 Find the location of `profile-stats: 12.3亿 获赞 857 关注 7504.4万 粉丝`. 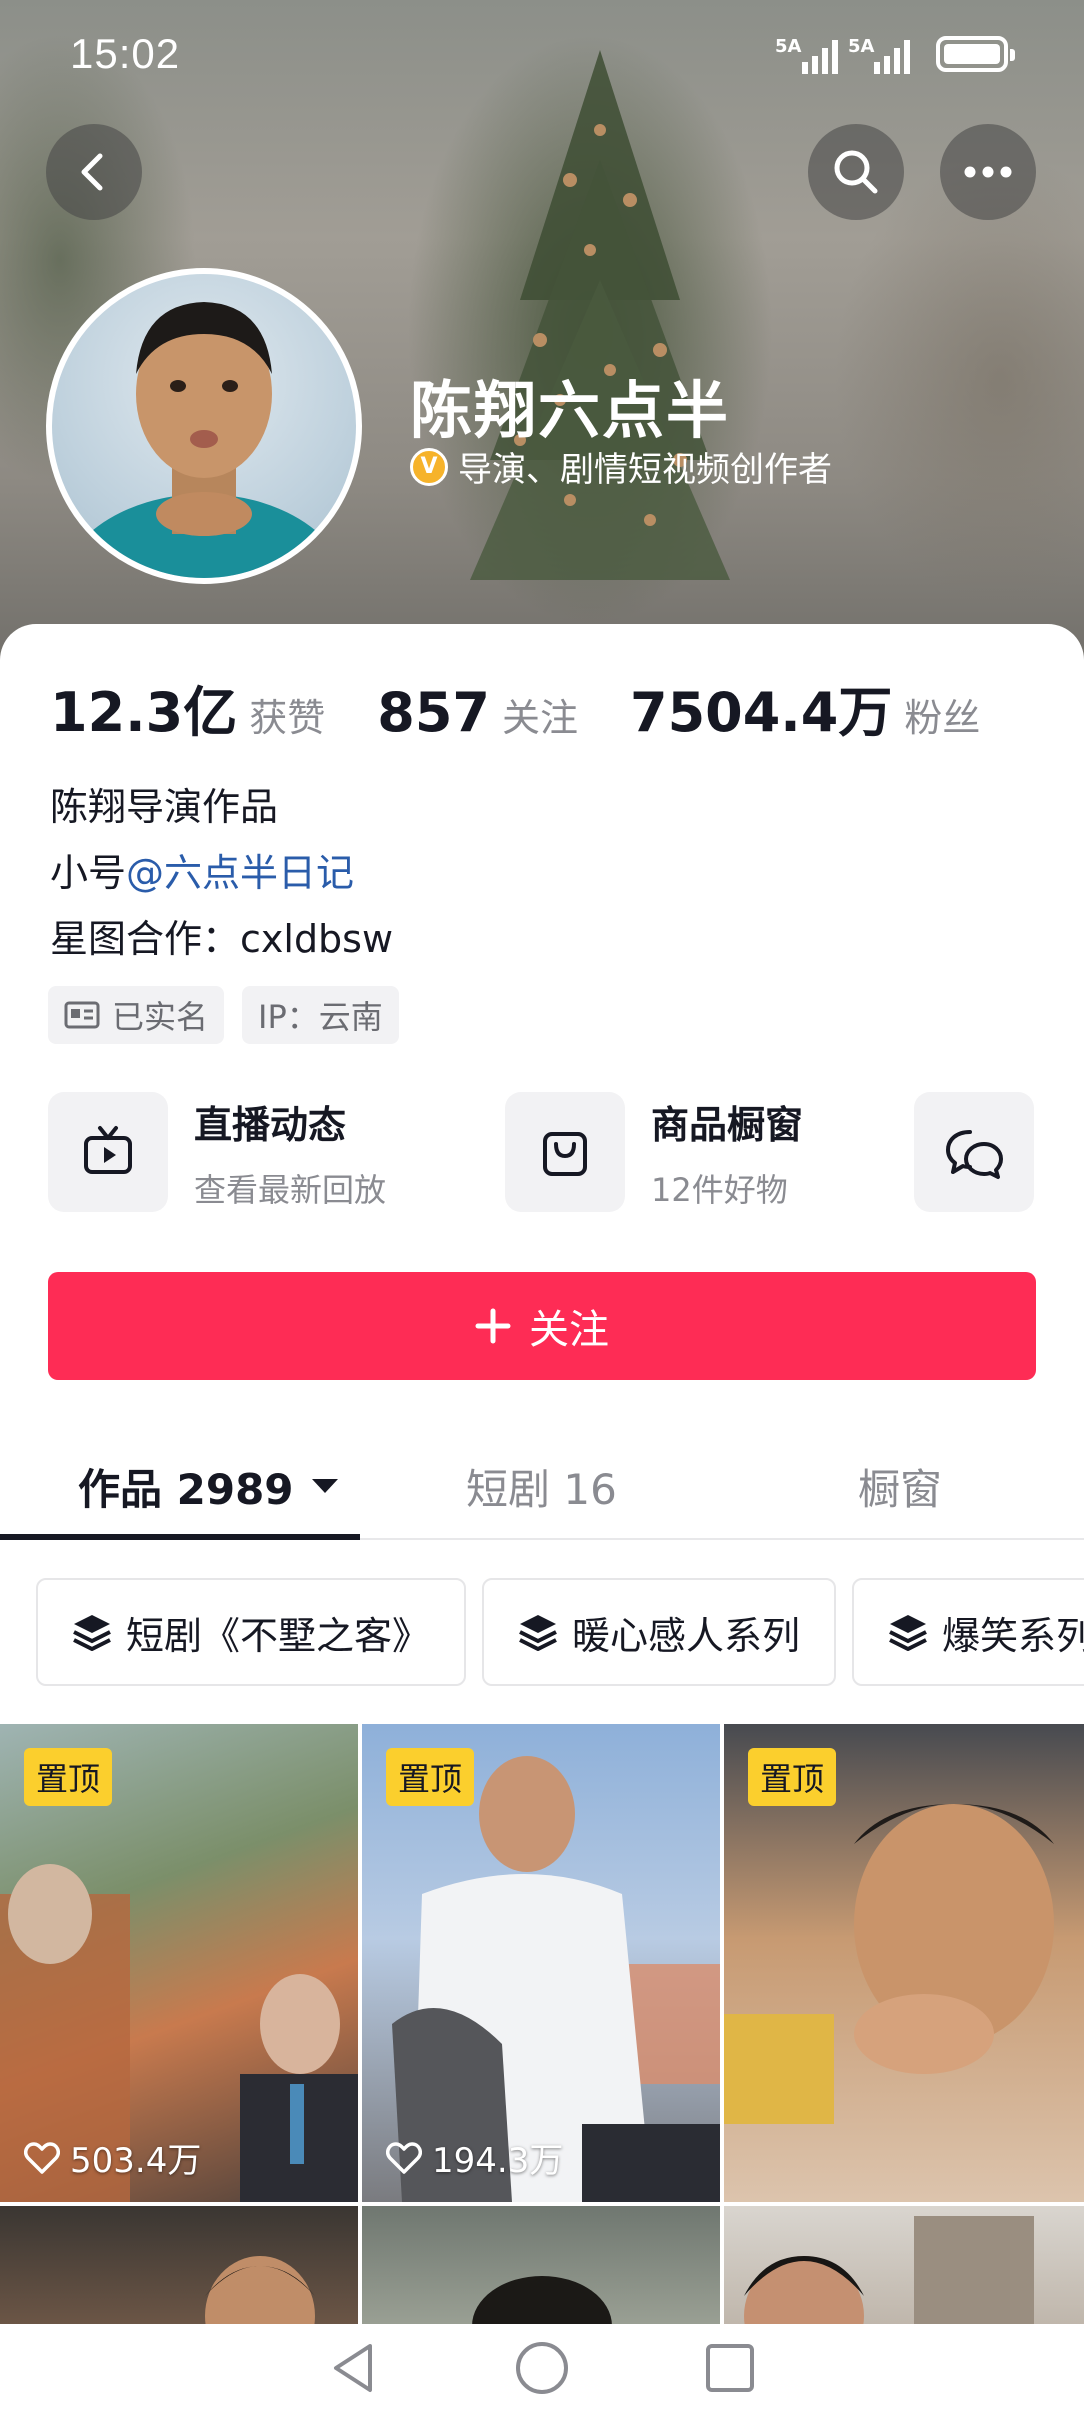

profile-stats: 12.3亿 获赞 857 关注 7504.4万 粉丝 is located at coordinates (515, 707).